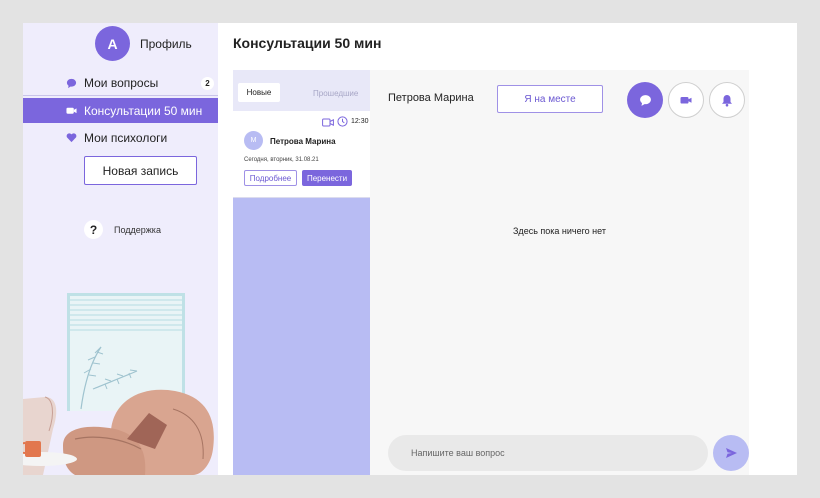  I want to click on support-link: Поддержка, so click(137, 230).